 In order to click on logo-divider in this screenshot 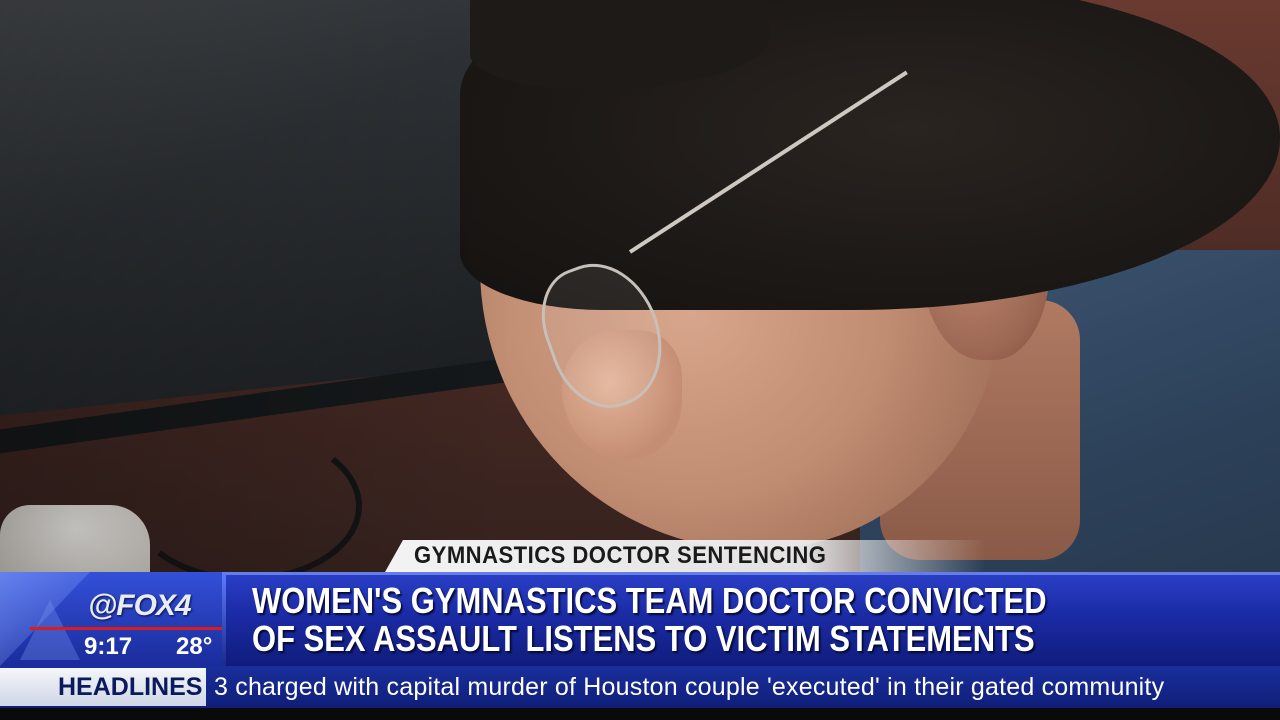, I will do `click(126, 628)`.